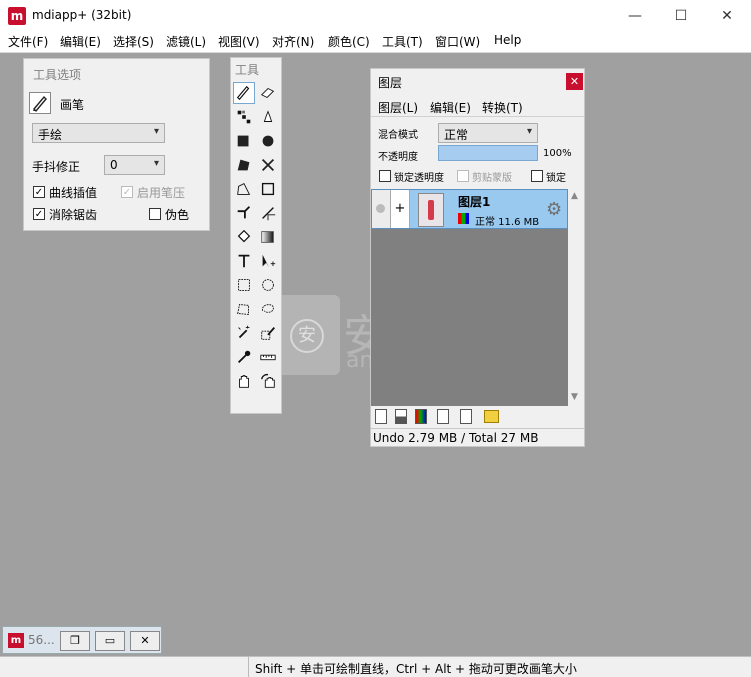  Describe the element at coordinates (537, 176) in the screenshot. I see `lock-checkbox` at that location.